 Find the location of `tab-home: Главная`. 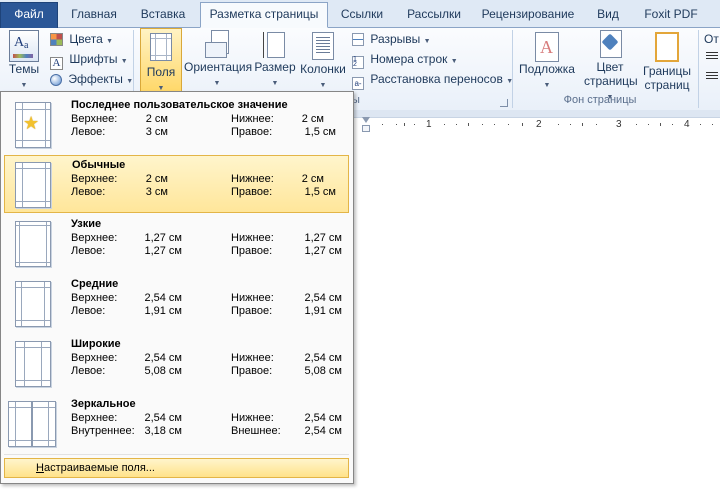

tab-home: Главная is located at coordinates (94, 15).